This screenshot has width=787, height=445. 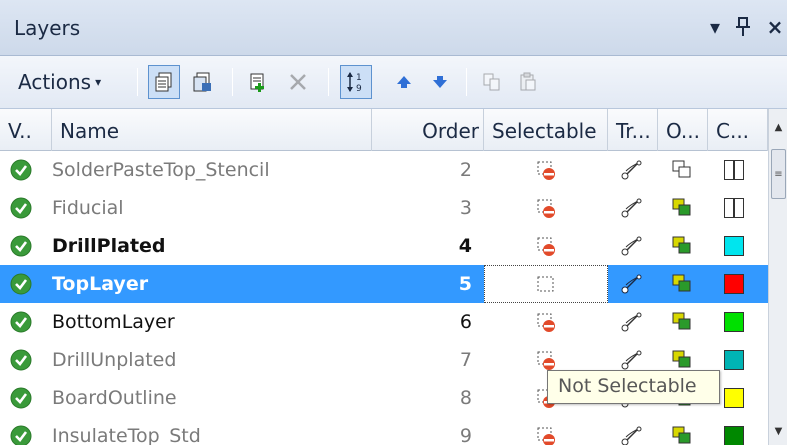 What do you see at coordinates (633, 387) in the screenshot?
I see `tooltip: Not Selectable` at bounding box center [633, 387].